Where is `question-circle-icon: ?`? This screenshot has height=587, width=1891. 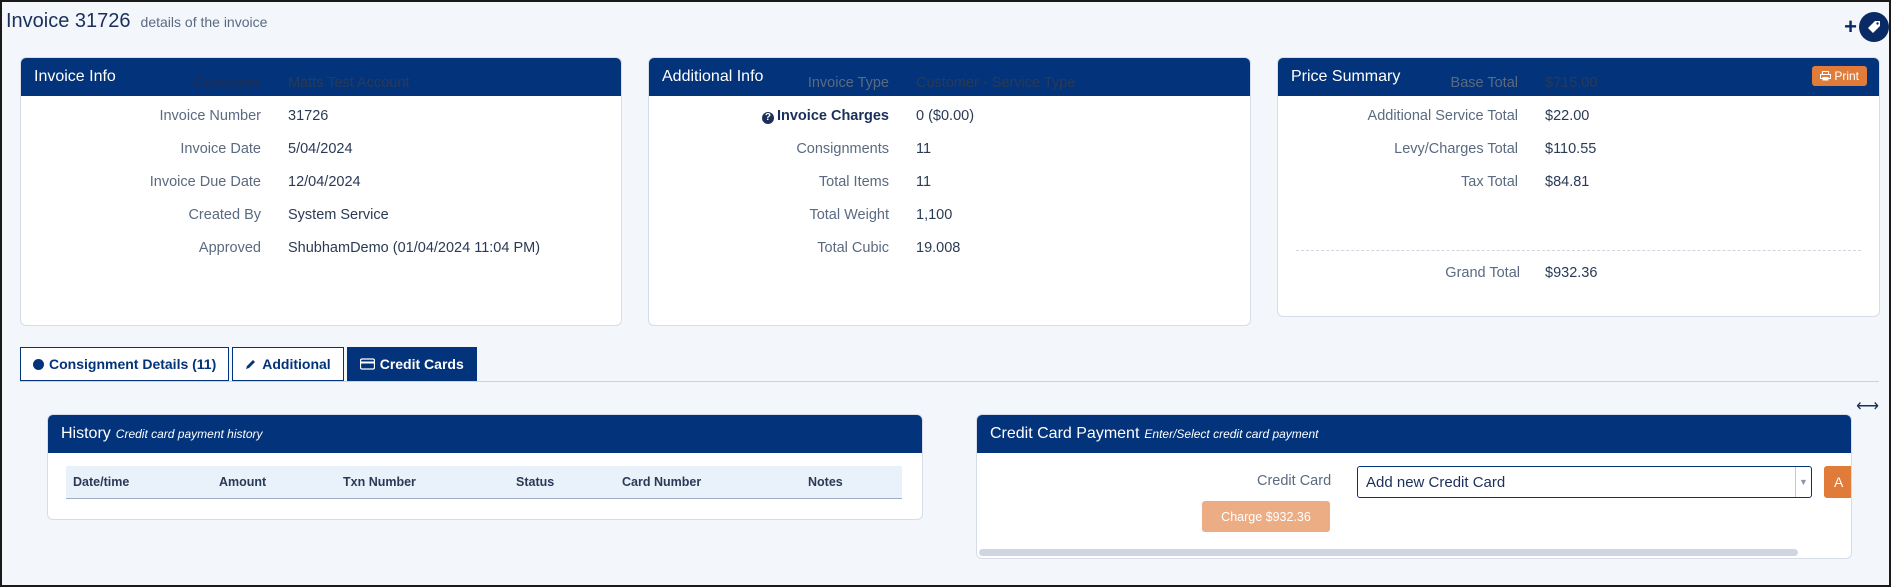 question-circle-icon: ? is located at coordinates (767, 118).